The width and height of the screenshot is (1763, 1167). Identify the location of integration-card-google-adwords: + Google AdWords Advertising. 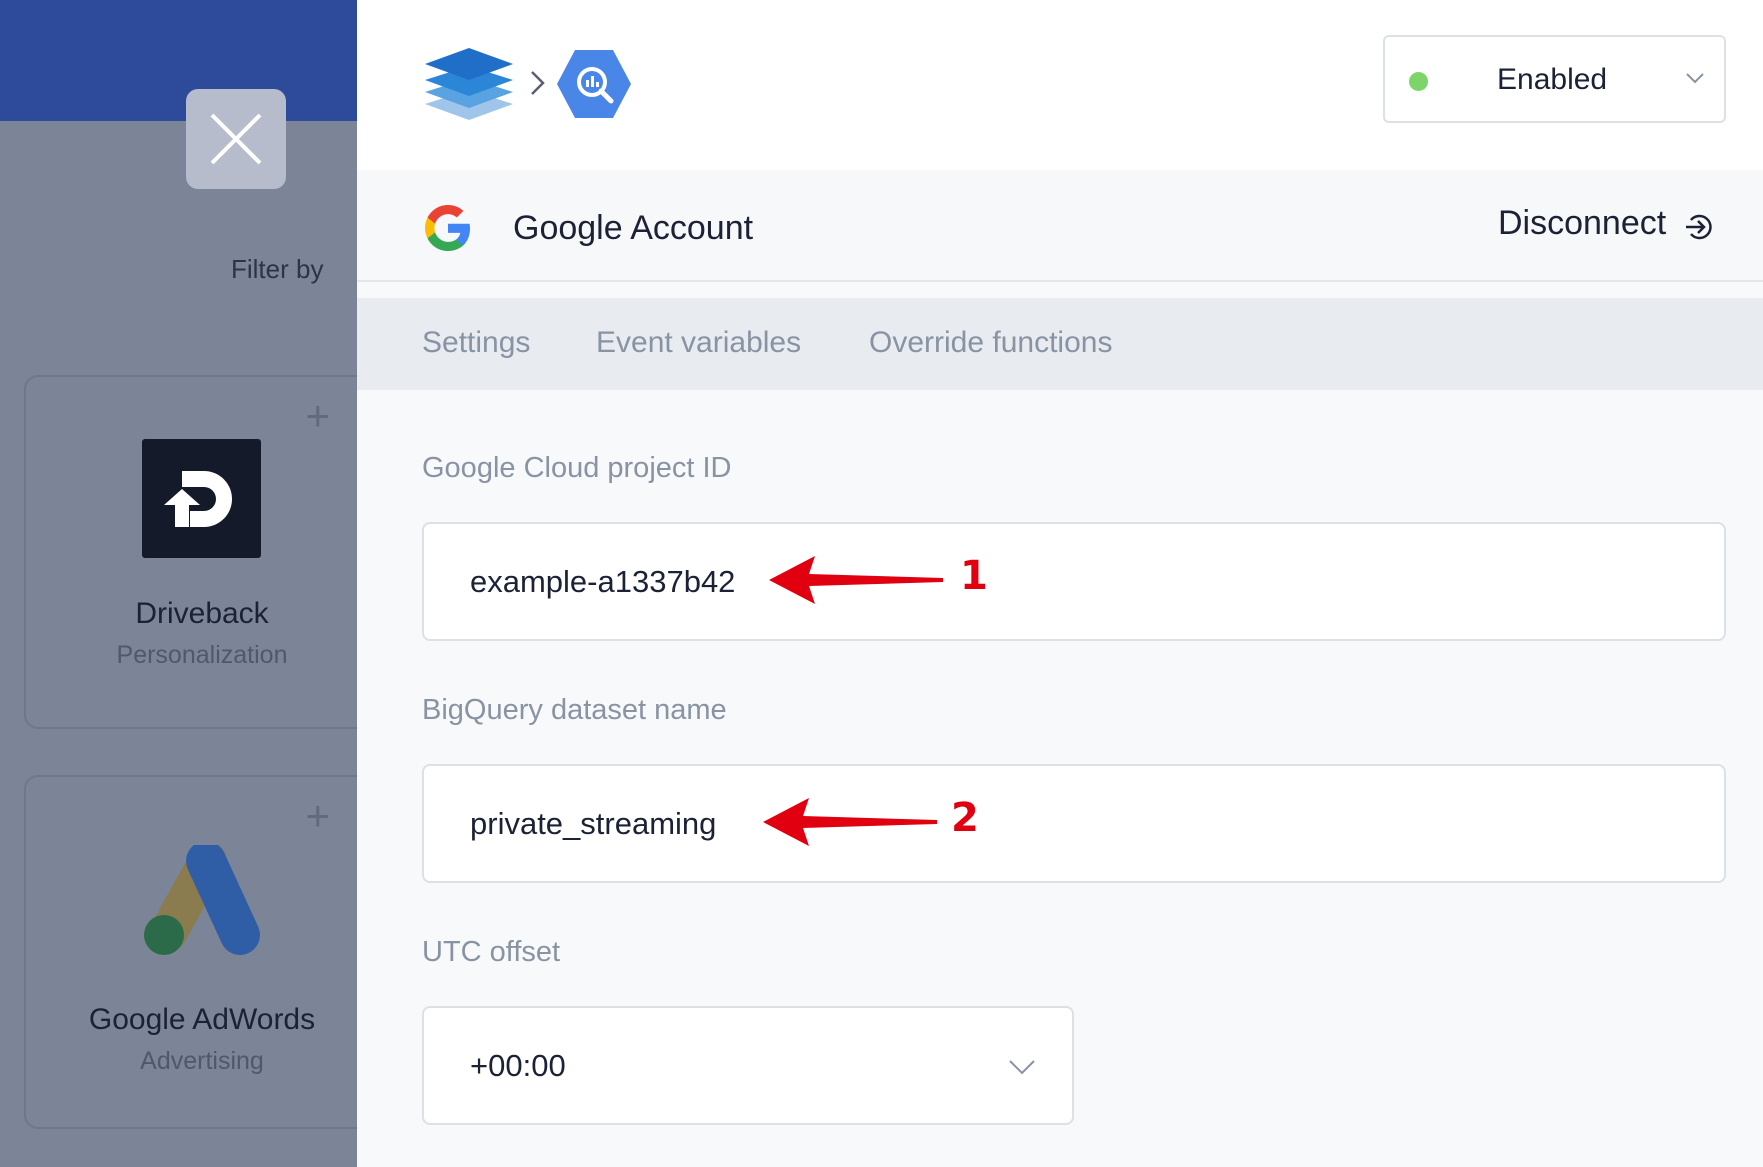
(190, 952).